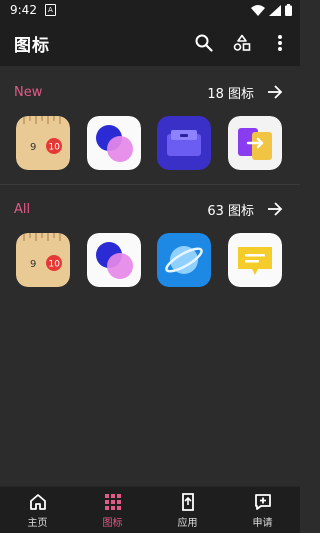 The width and height of the screenshot is (320, 533). I want to click on wifi-icon, so click(258, 10).